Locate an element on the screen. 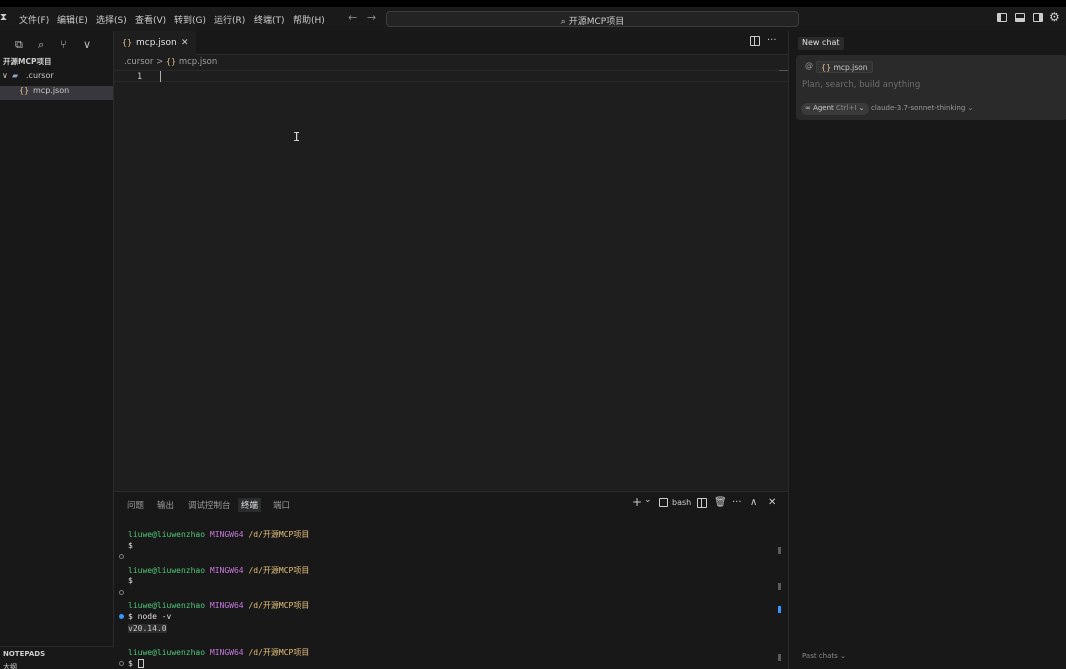 The height and width of the screenshot is (669, 1066). tree-file-mcp-json: {} mcp.json is located at coordinates (56, 93).